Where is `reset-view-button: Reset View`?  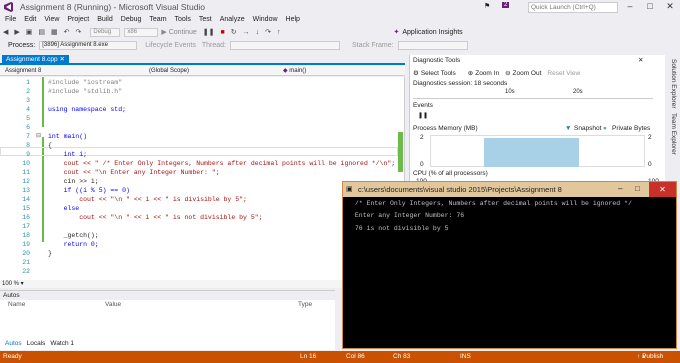
reset-view-button: Reset View is located at coordinates (563, 73).